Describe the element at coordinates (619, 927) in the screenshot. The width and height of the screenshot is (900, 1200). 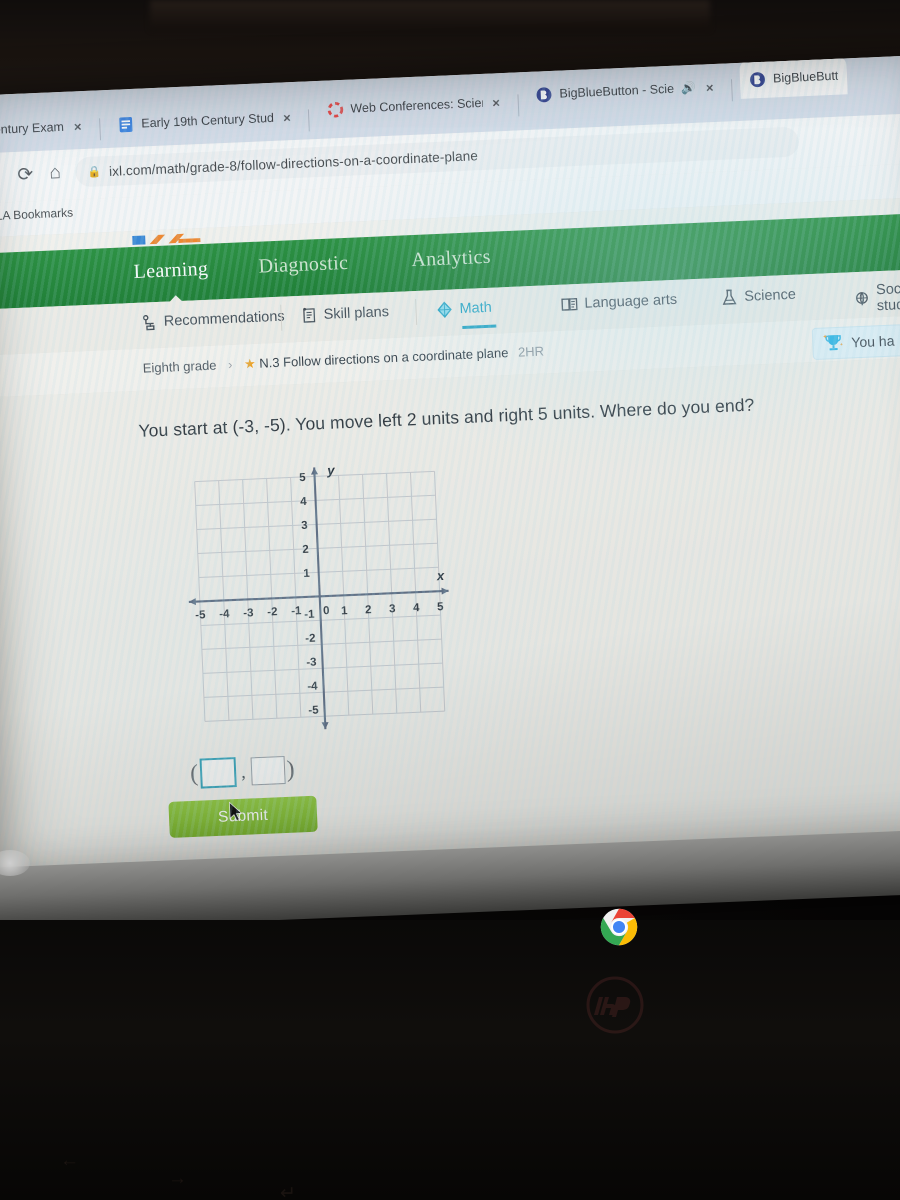
I see `chrome-icon` at that location.